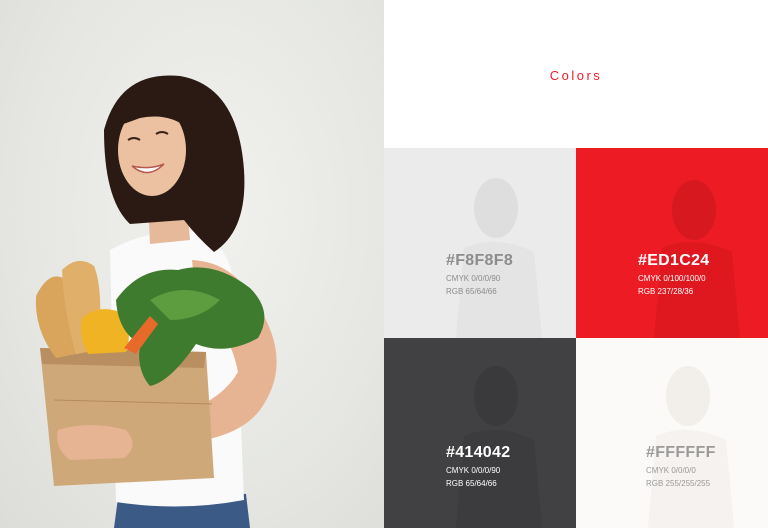 Image resolution: width=768 pixels, height=528 pixels. I want to click on swatch-hex: #ED1C24, so click(674, 260).